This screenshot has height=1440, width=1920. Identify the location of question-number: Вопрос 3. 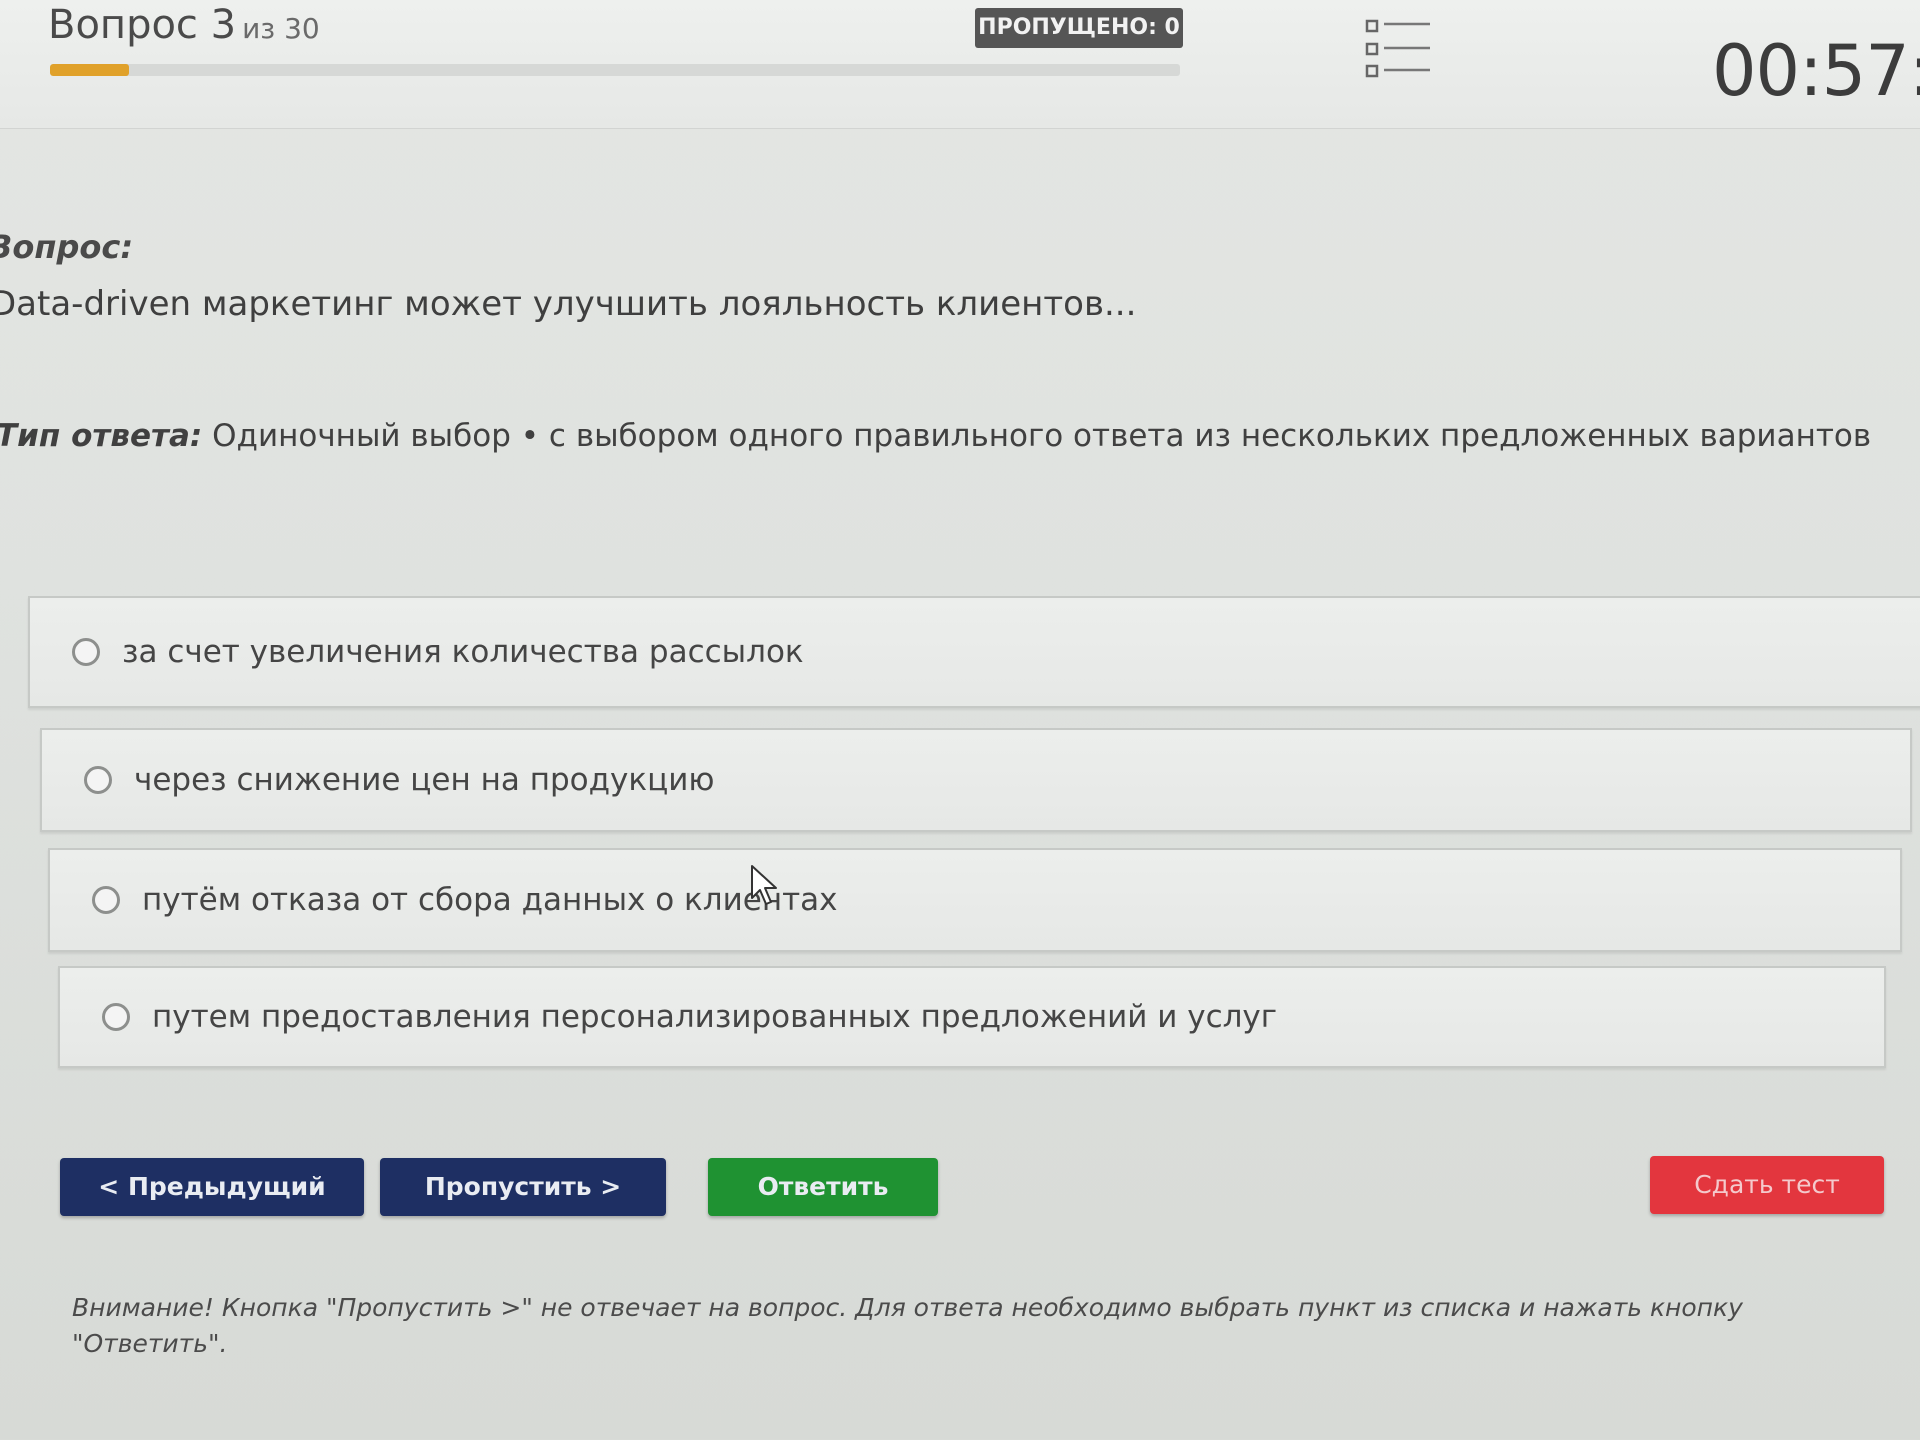
(142, 25).